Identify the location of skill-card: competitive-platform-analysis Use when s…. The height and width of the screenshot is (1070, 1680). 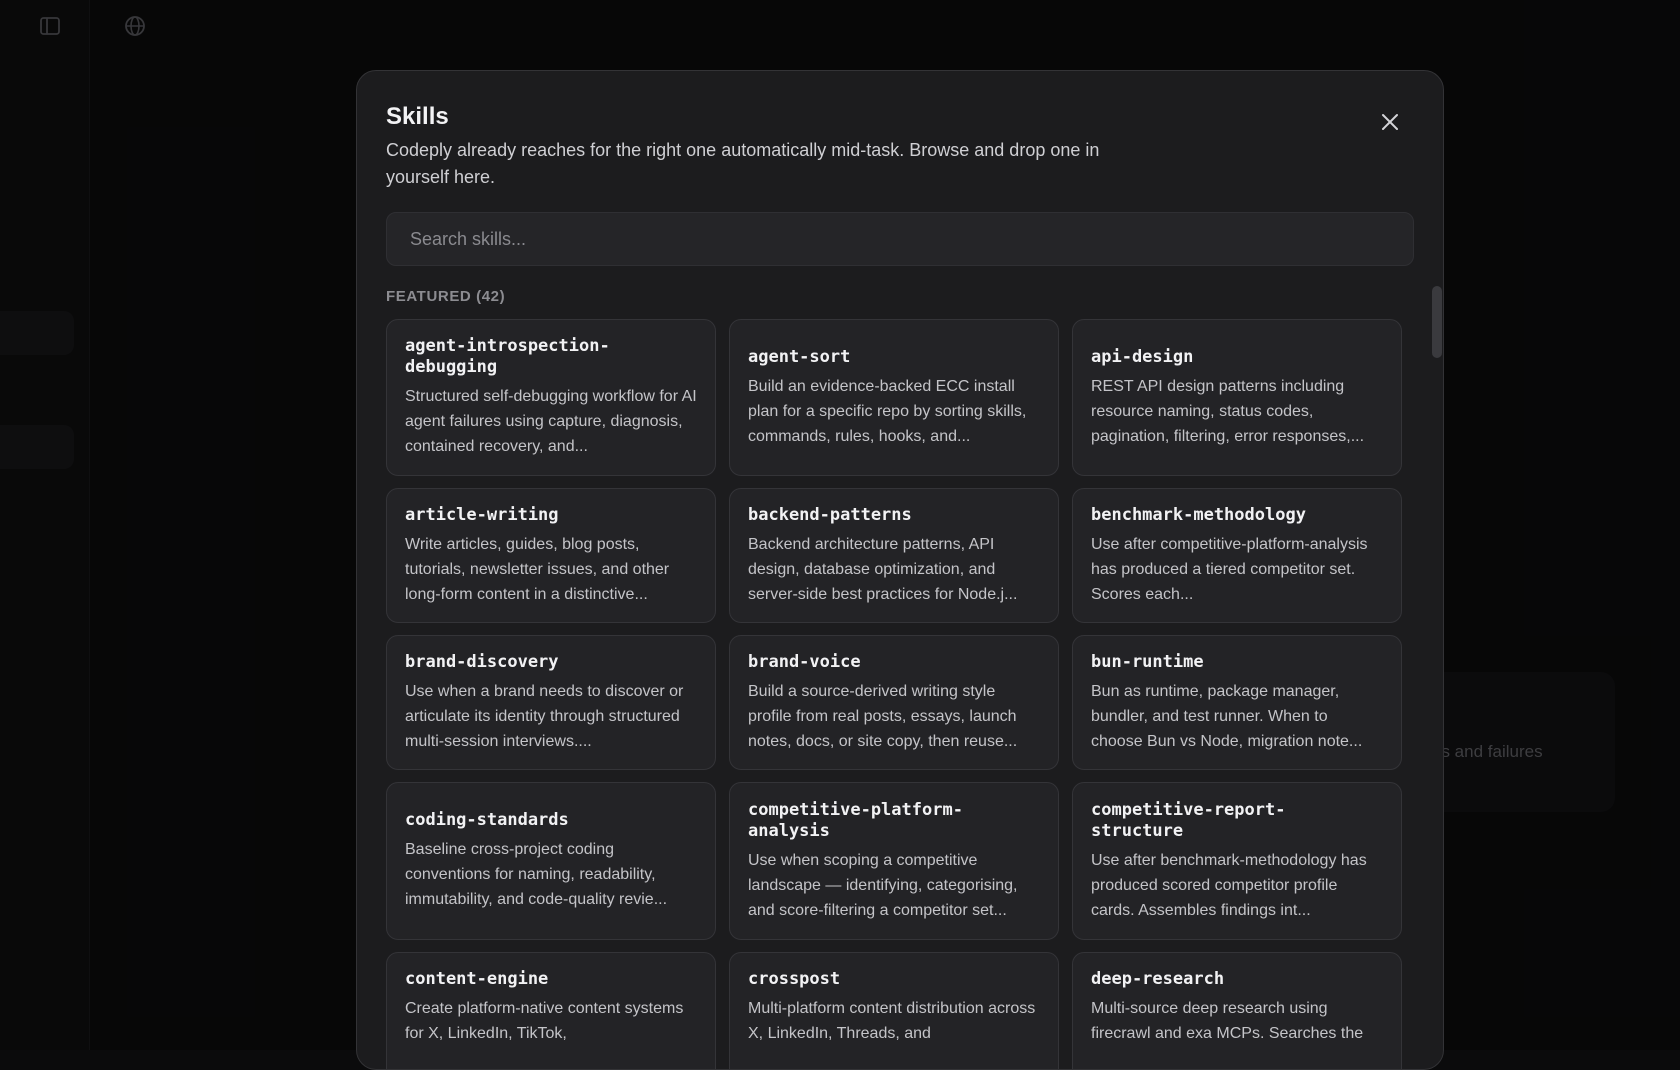
(894, 861).